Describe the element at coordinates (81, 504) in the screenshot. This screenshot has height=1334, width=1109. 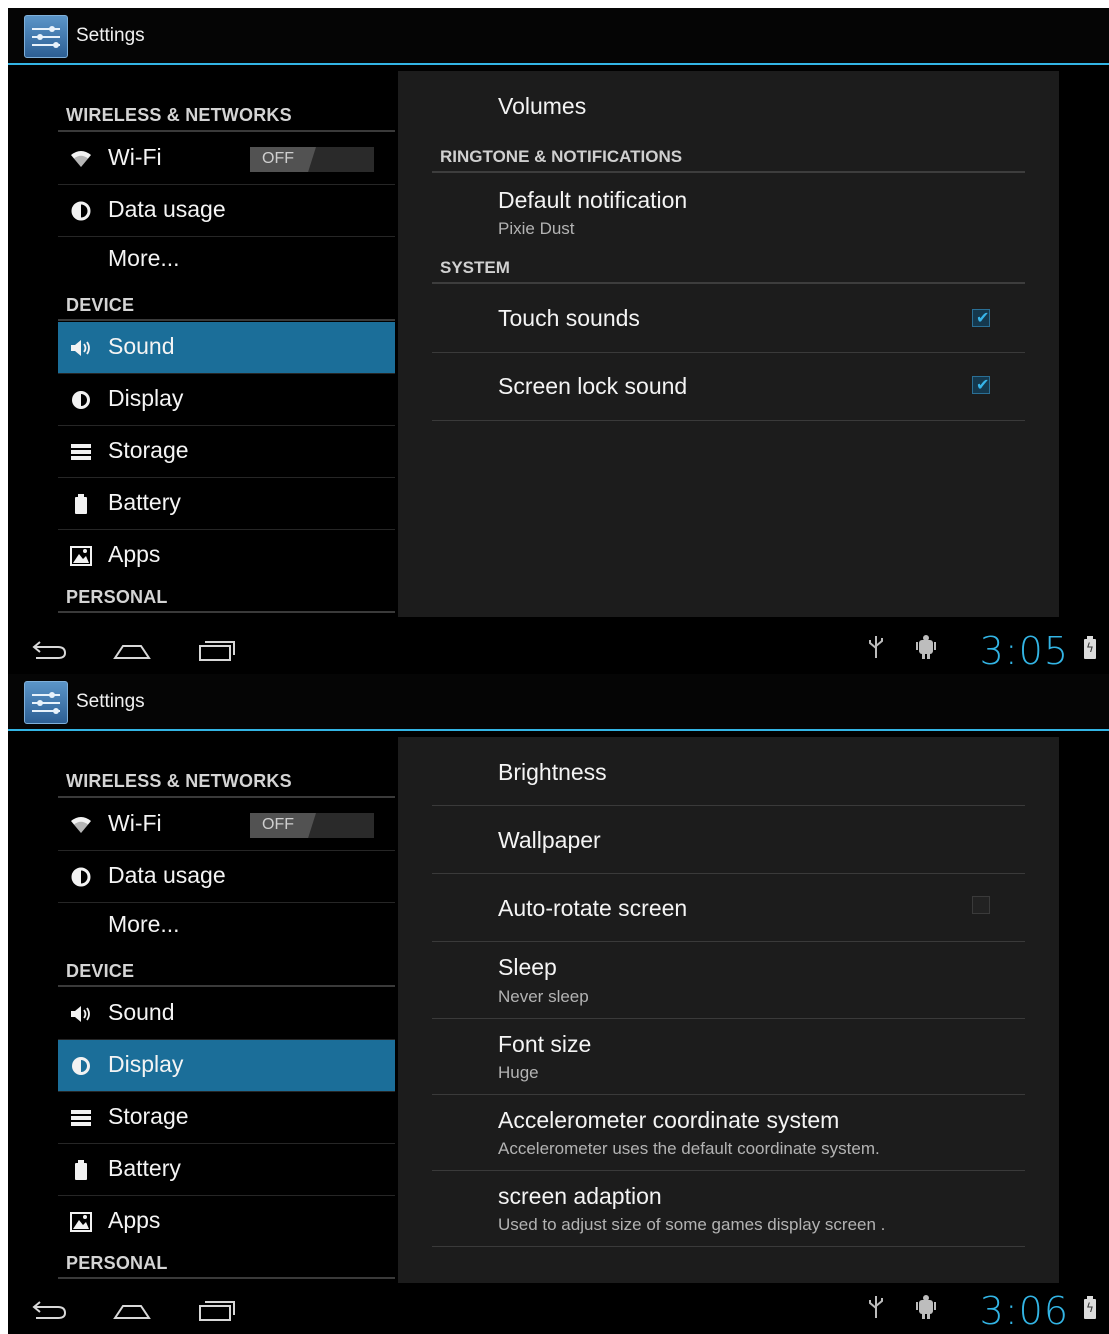
I see `battery-icon` at that location.